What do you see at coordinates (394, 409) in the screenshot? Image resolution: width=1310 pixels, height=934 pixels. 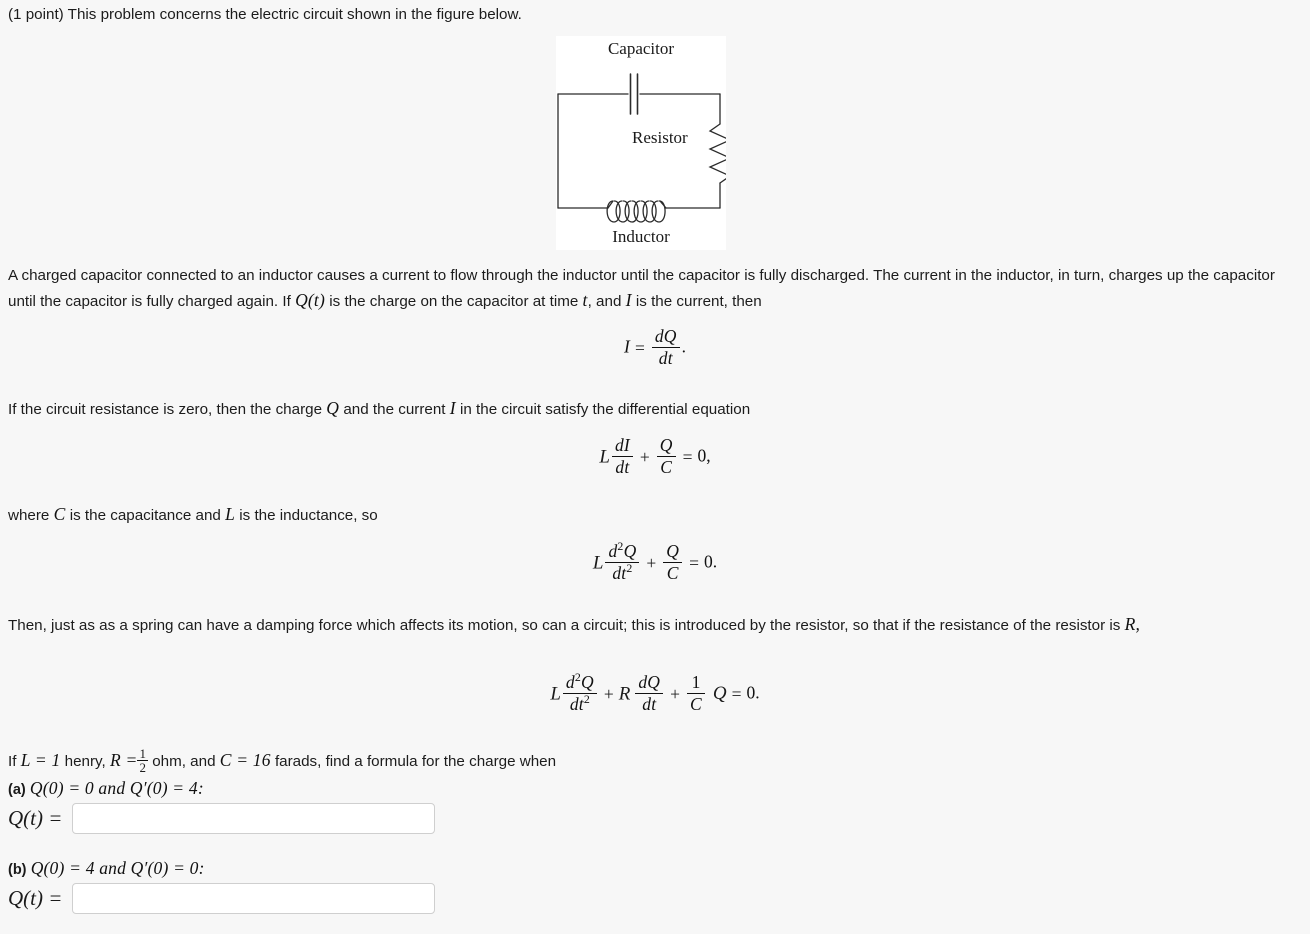 I see `para2-text-b: and the current` at bounding box center [394, 409].